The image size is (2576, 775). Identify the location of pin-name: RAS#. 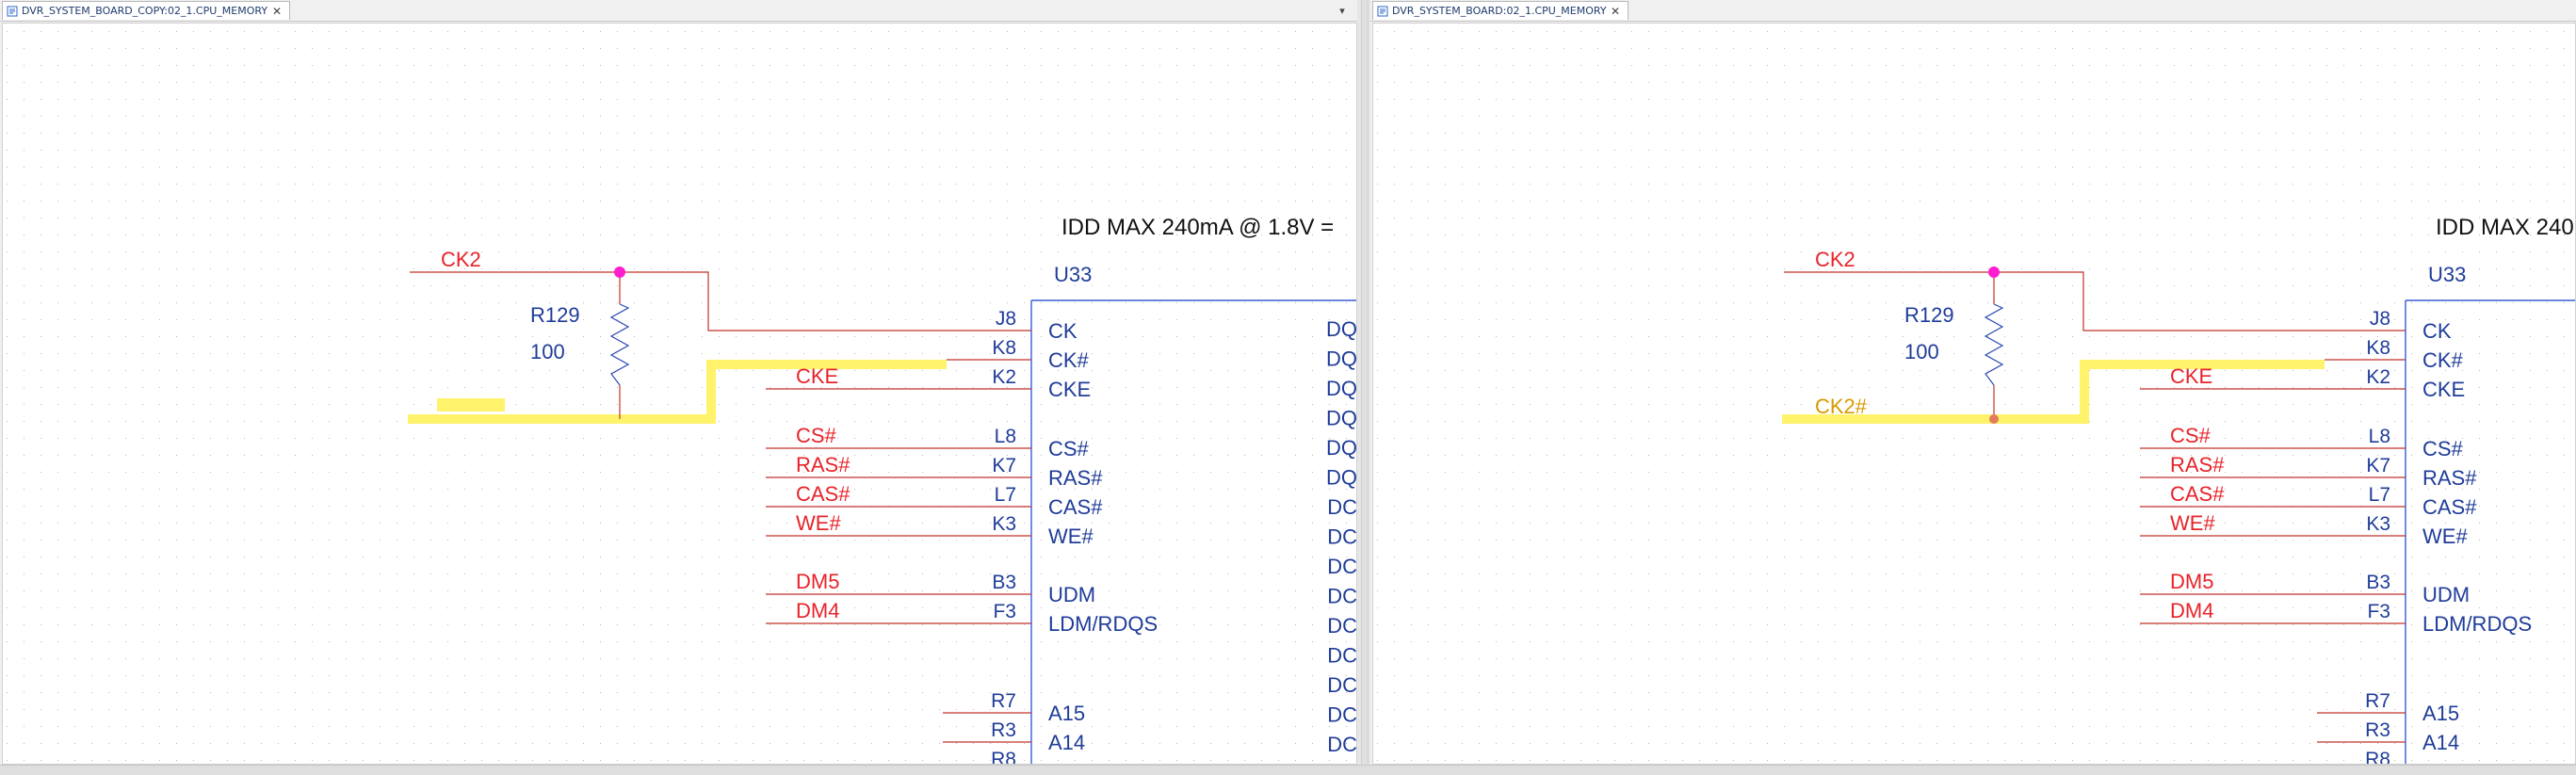
(2449, 478).